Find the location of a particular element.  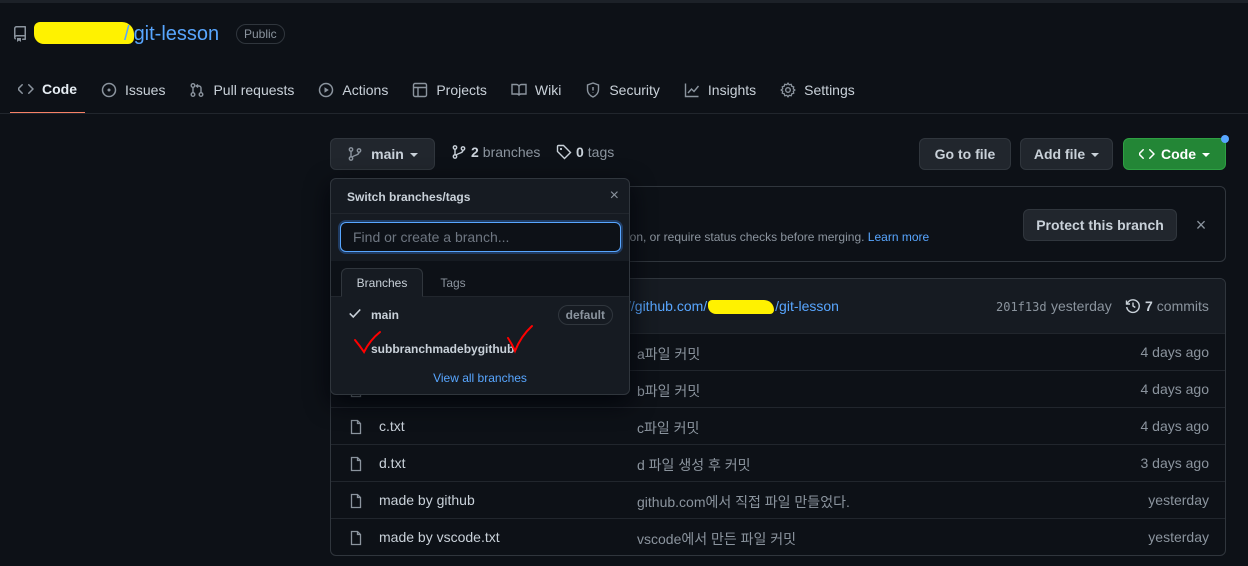

tags-link: 0 tags is located at coordinates (585, 152).